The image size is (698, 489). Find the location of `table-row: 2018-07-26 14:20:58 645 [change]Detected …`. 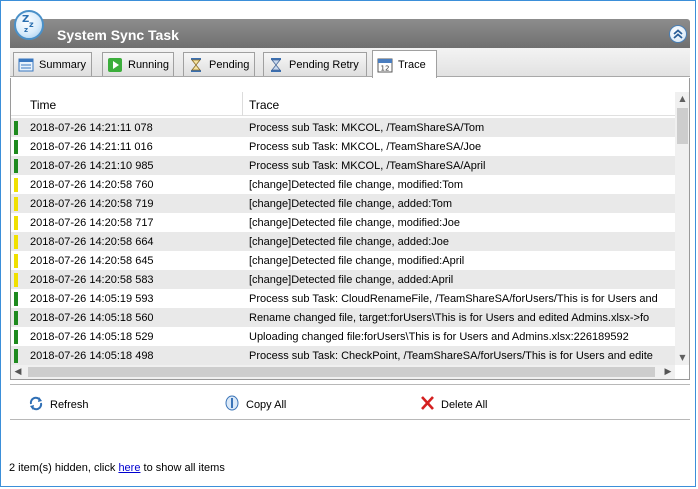

table-row: 2018-07-26 14:20:58 645 [change]Detected … is located at coordinates (343, 260).